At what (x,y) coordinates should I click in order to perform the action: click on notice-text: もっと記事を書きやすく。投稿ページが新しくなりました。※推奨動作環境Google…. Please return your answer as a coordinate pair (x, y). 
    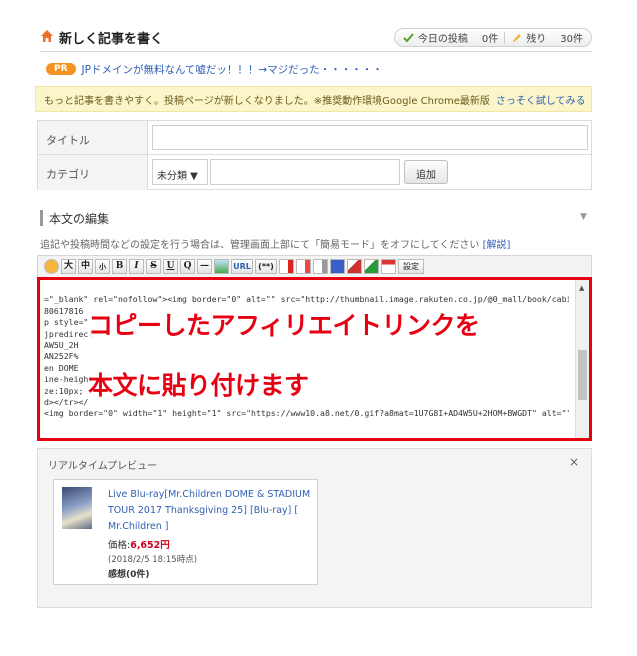
    Looking at the image, I should click on (267, 101).